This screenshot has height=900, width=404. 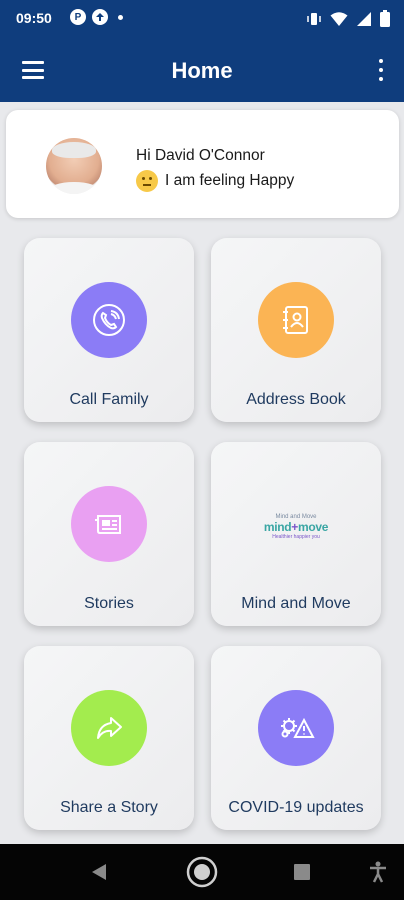 What do you see at coordinates (296, 320) in the screenshot?
I see `address-book-icon` at bounding box center [296, 320].